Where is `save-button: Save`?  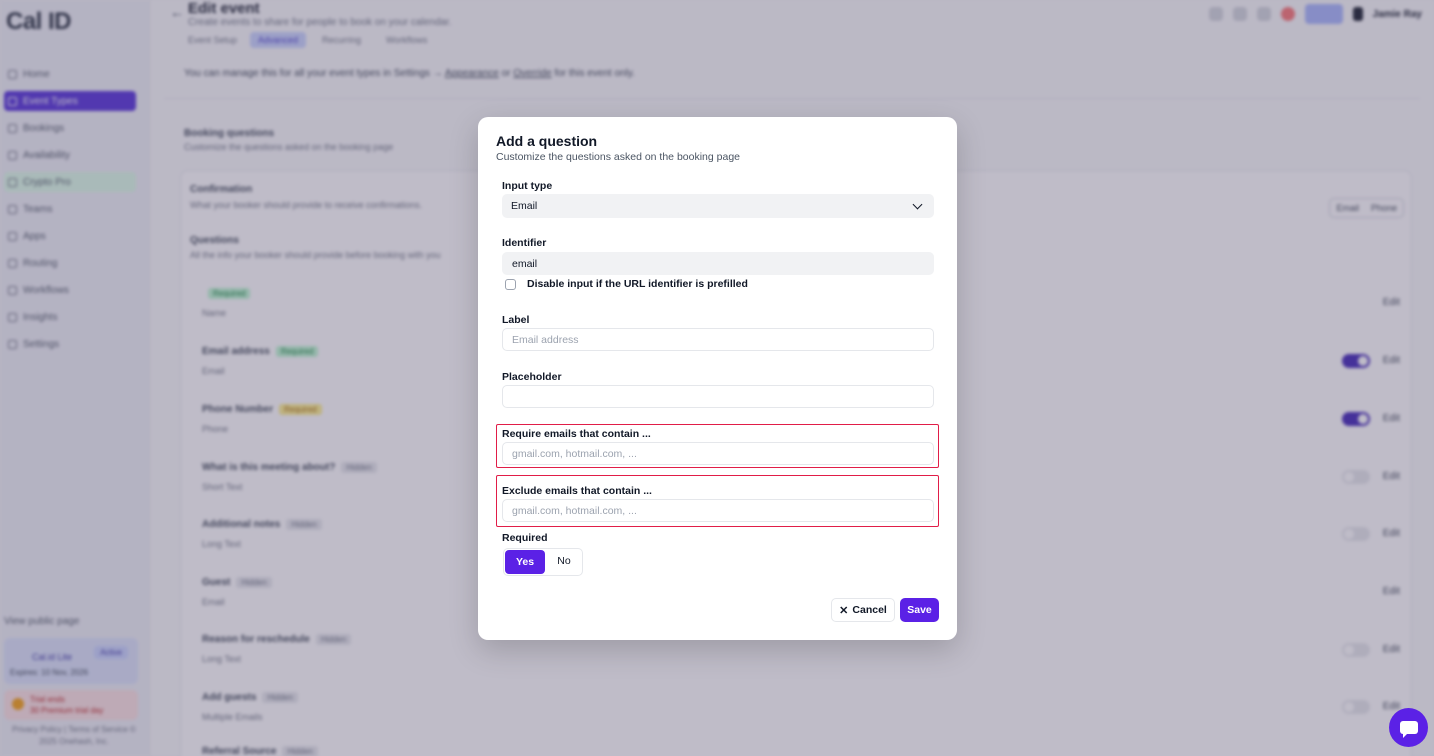 save-button: Save is located at coordinates (919, 610).